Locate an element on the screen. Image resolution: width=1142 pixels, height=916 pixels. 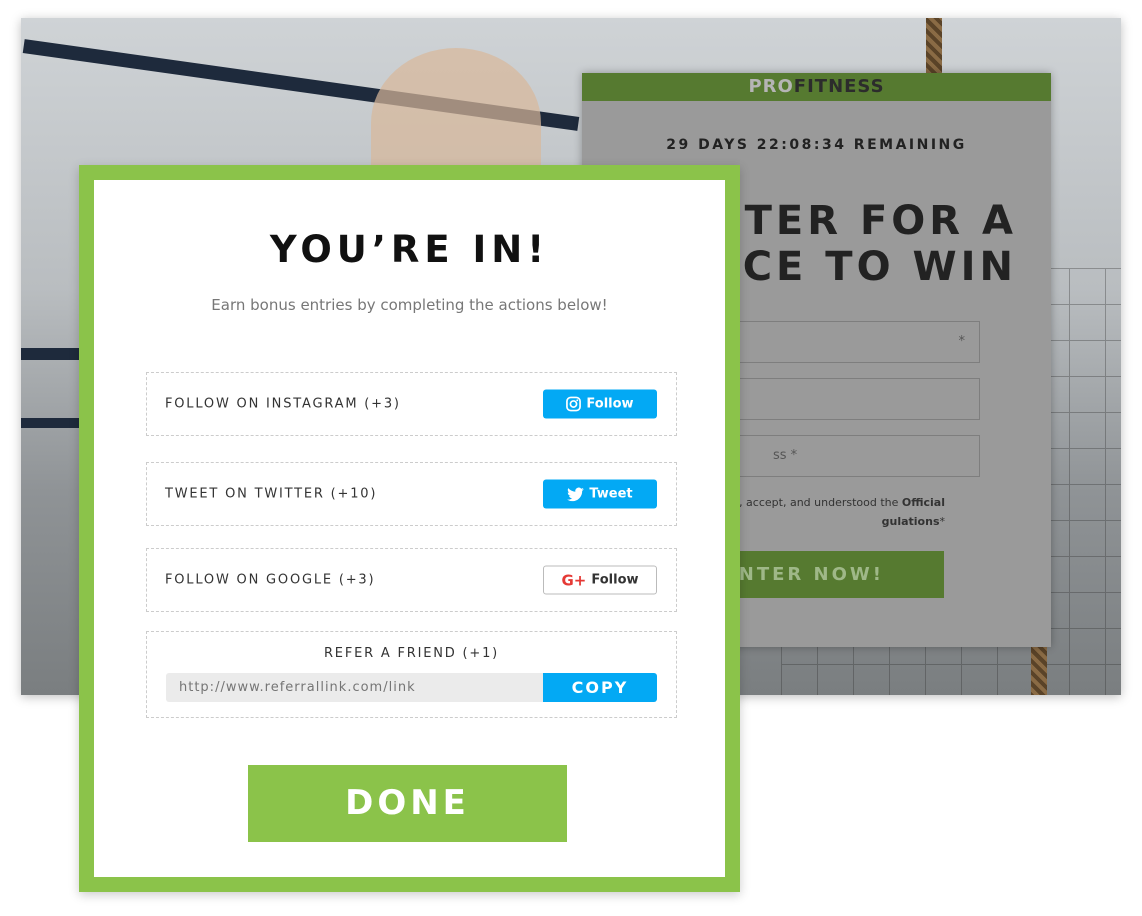
refer-label: REFER A FRIEND (+1) is located at coordinates (411, 653).